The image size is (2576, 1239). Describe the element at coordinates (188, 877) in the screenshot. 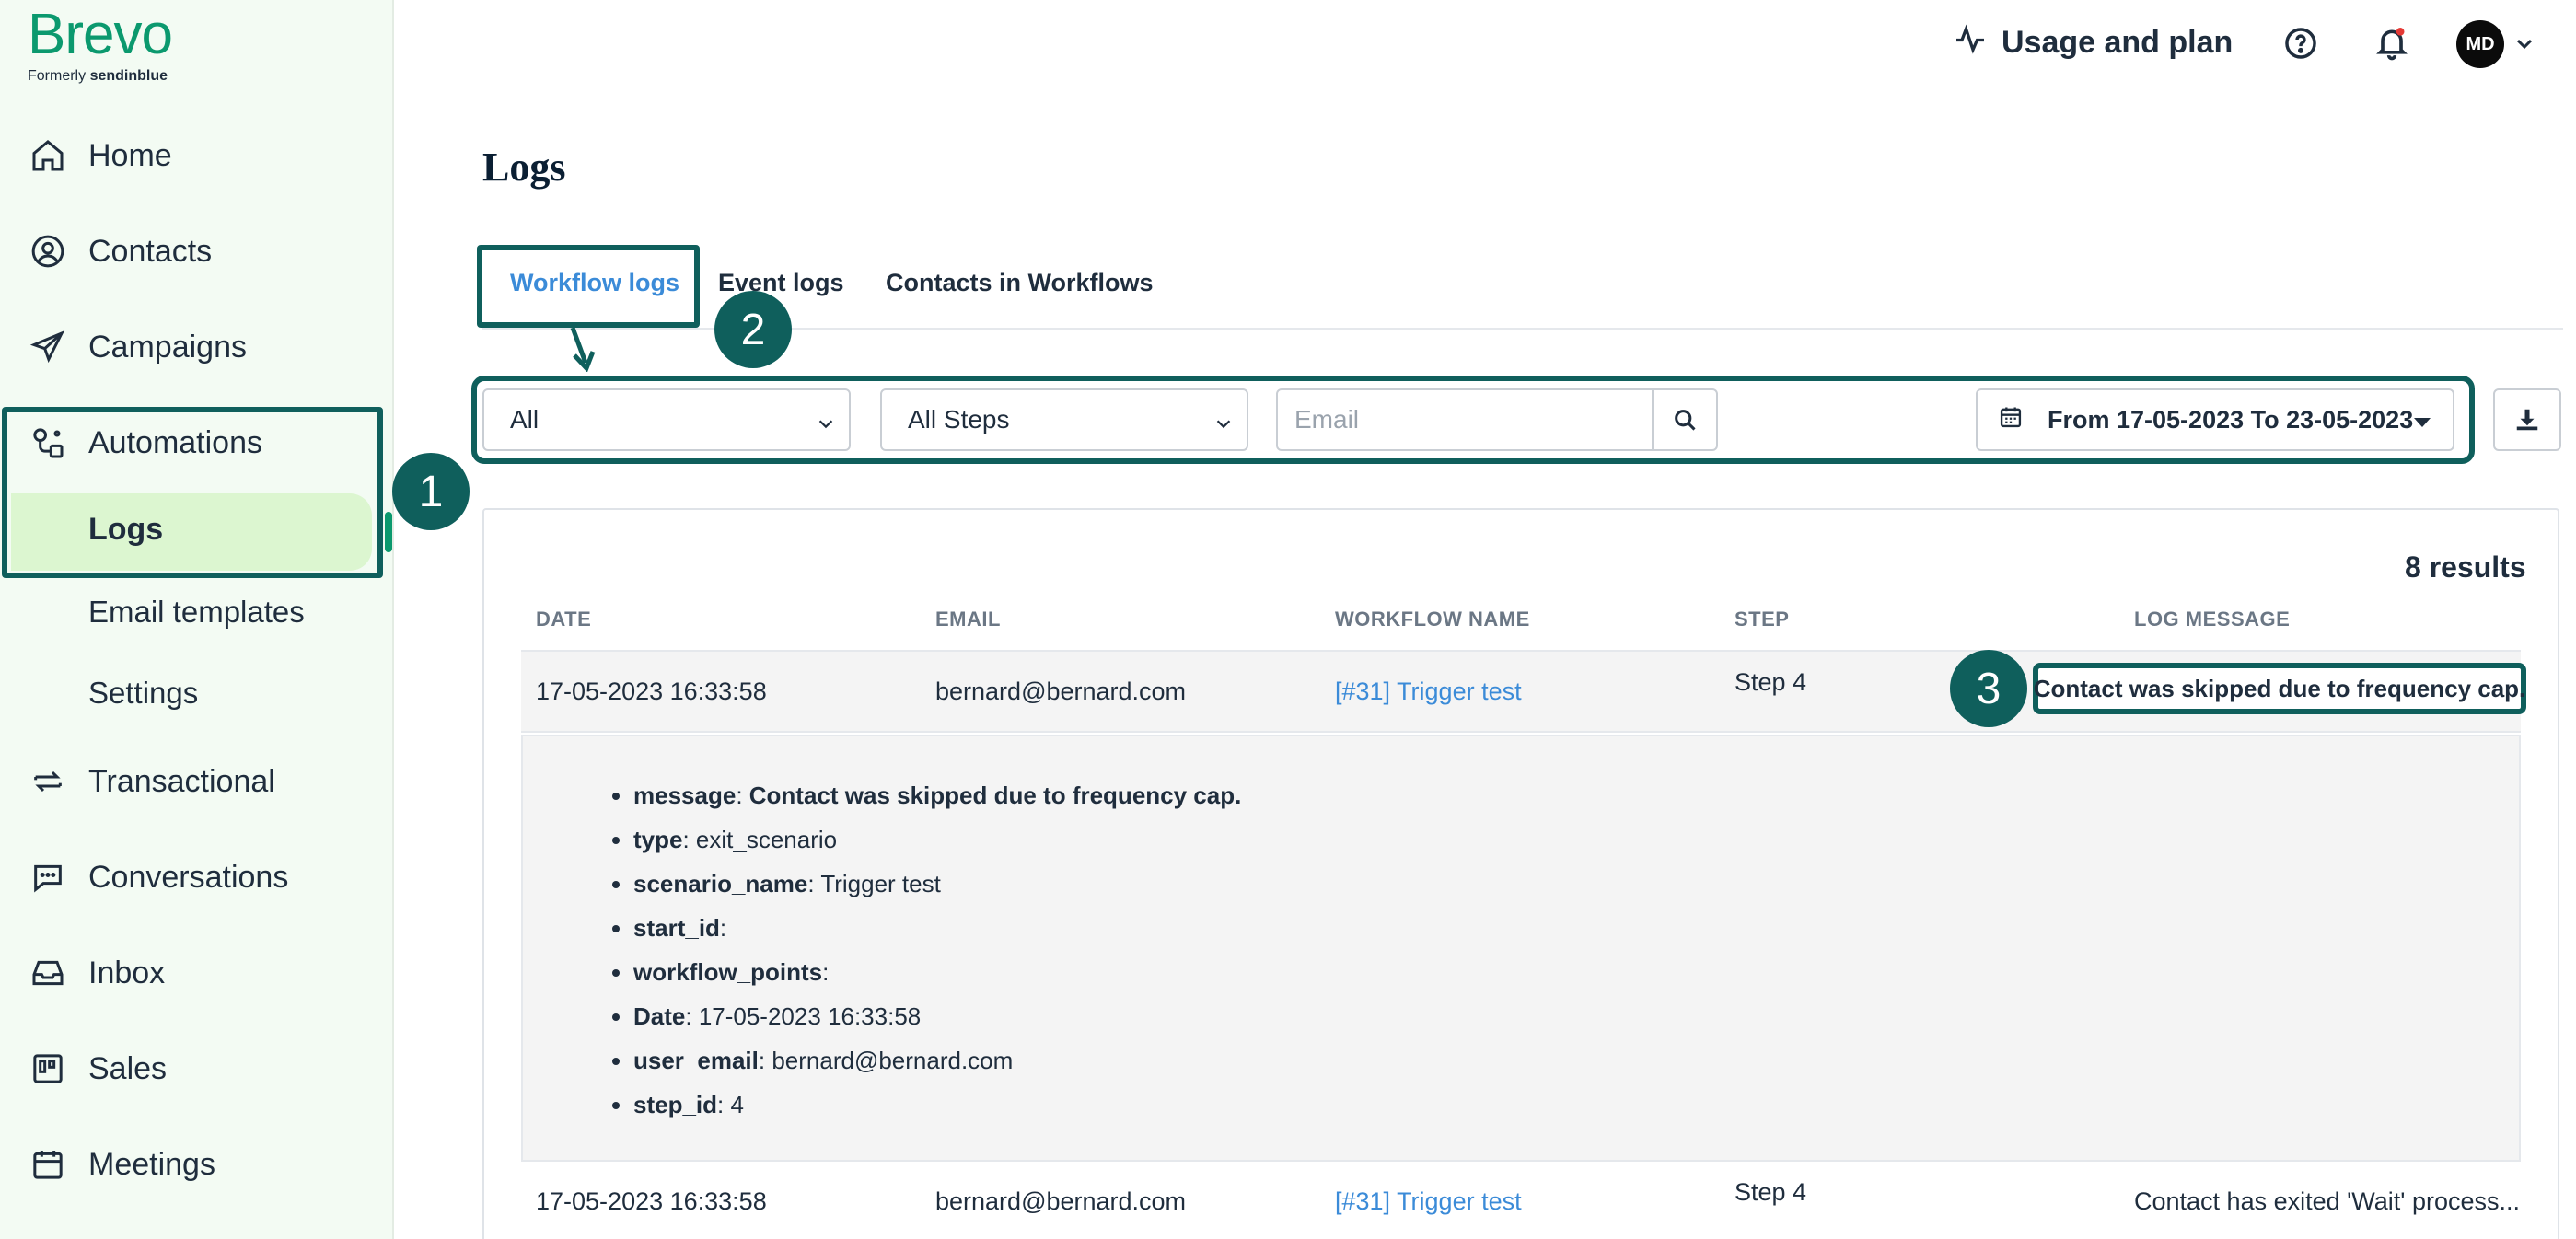

I see `sidebar-item-label: Conversations` at that location.